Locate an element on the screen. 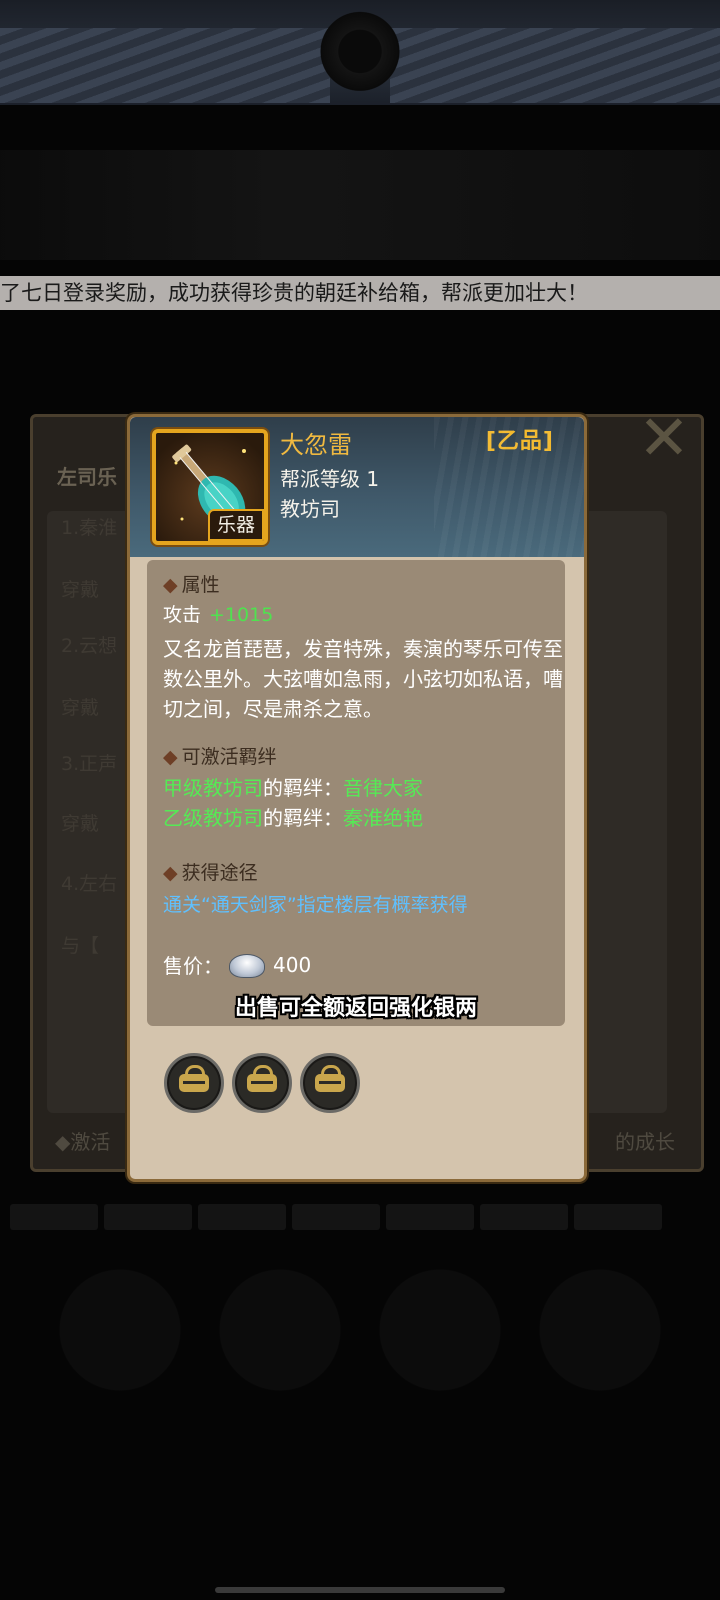 This screenshot has width=720, height=1600. silver-ingot-icon is located at coordinates (247, 965).